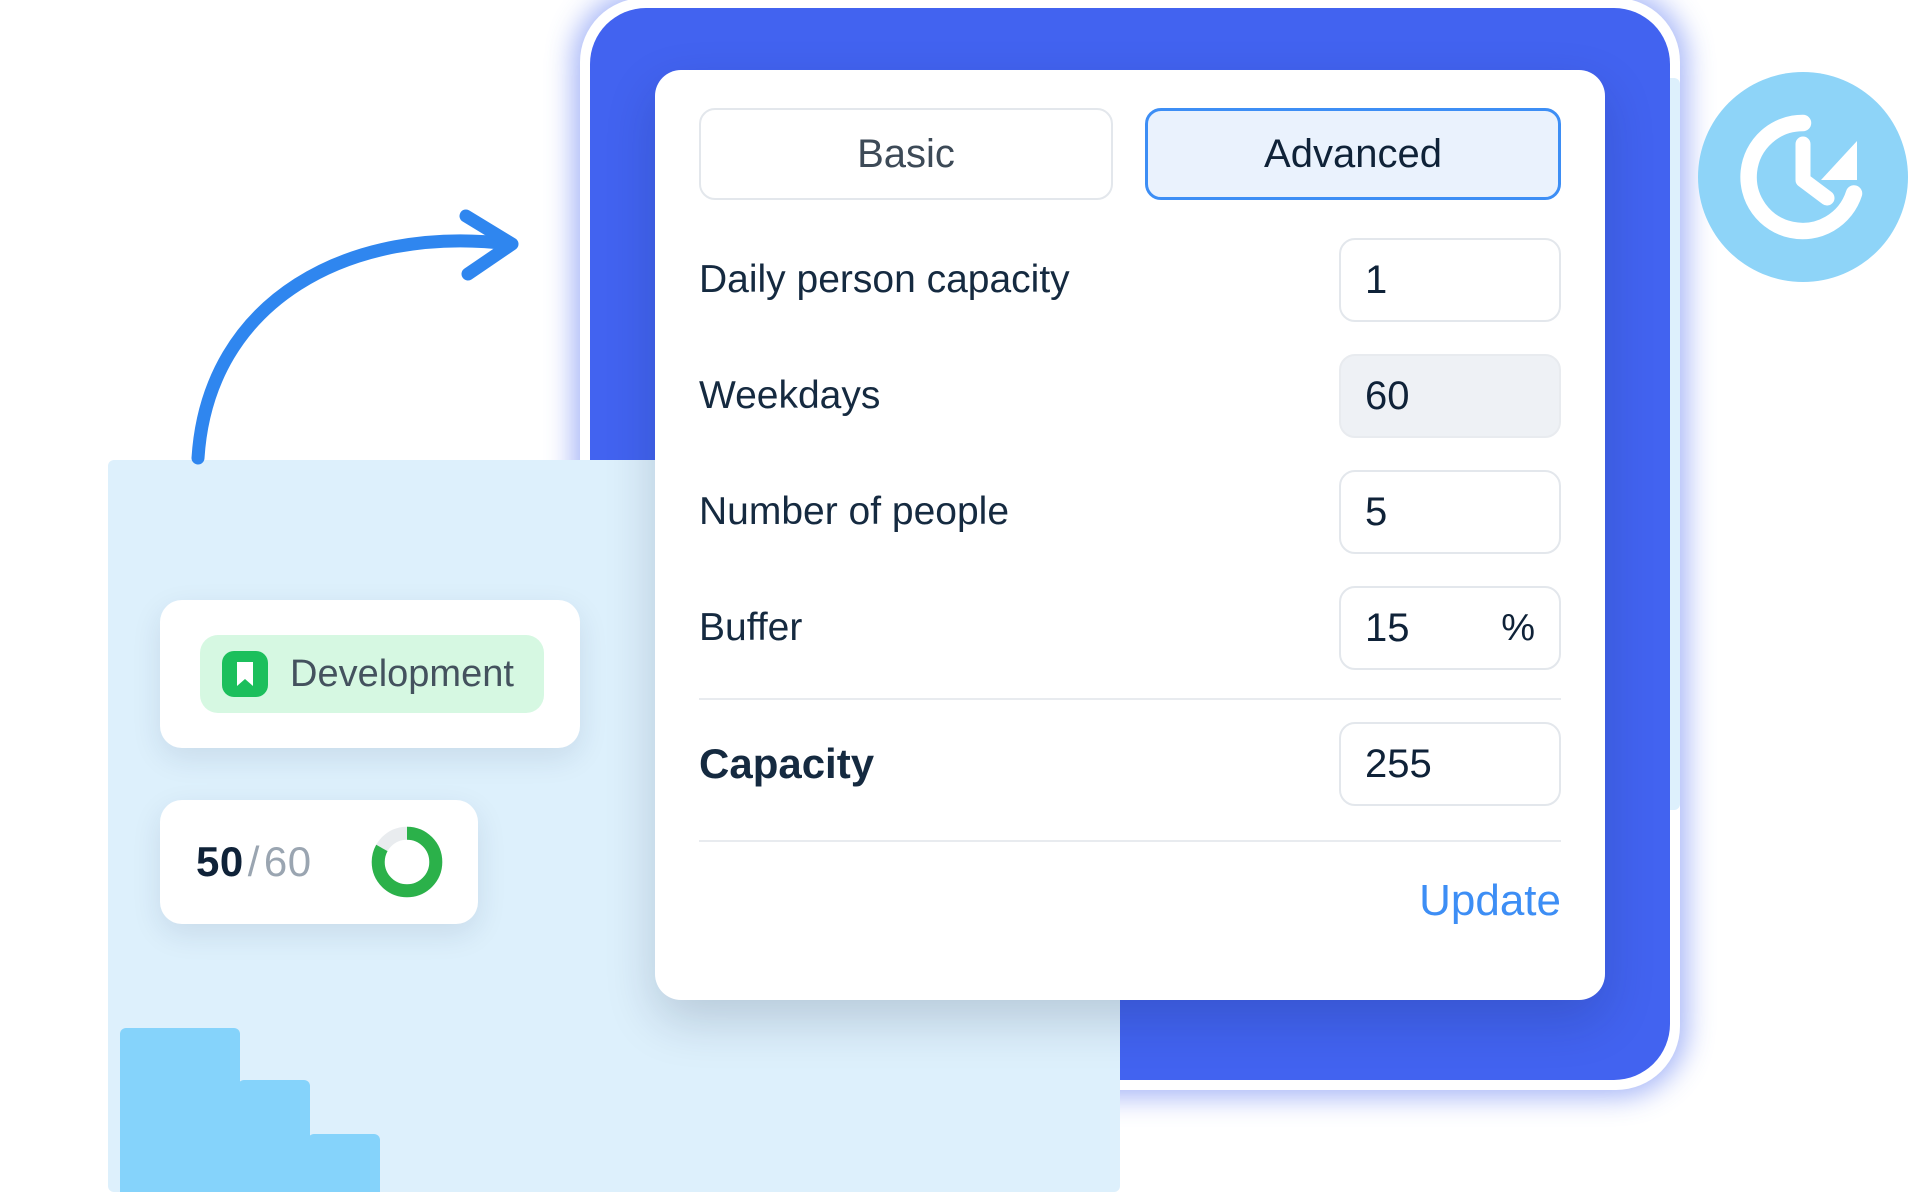  Describe the element at coordinates (787, 763) in the screenshot. I see `label-capacity: Capacity` at that location.